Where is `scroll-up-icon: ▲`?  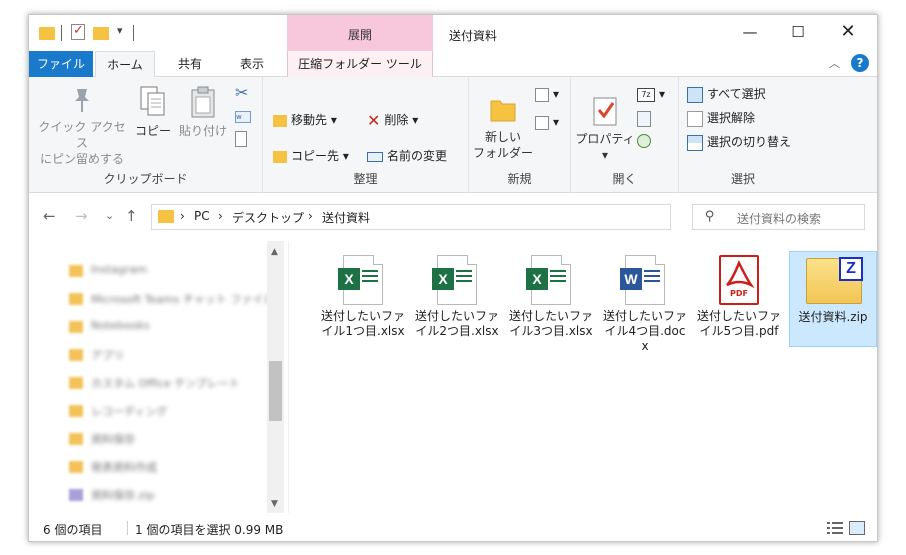 scroll-up-icon: ▲ is located at coordinates (274, 252).